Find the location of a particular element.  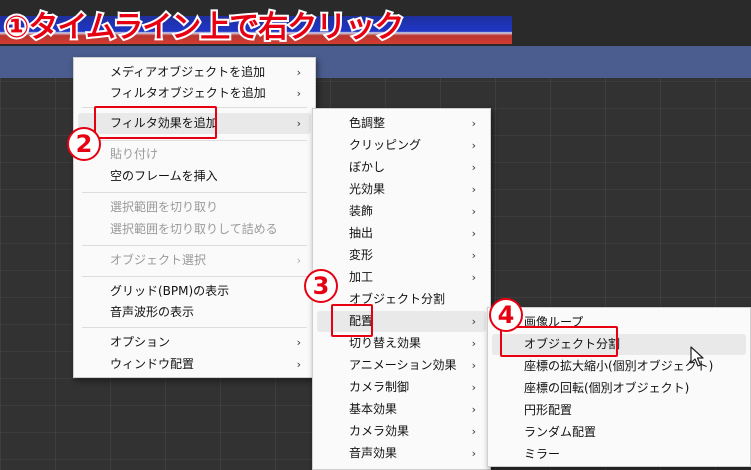

menu-item-show-grid-bpm: グリッド(BPM)の表示 is located at coordinates (194, 291).